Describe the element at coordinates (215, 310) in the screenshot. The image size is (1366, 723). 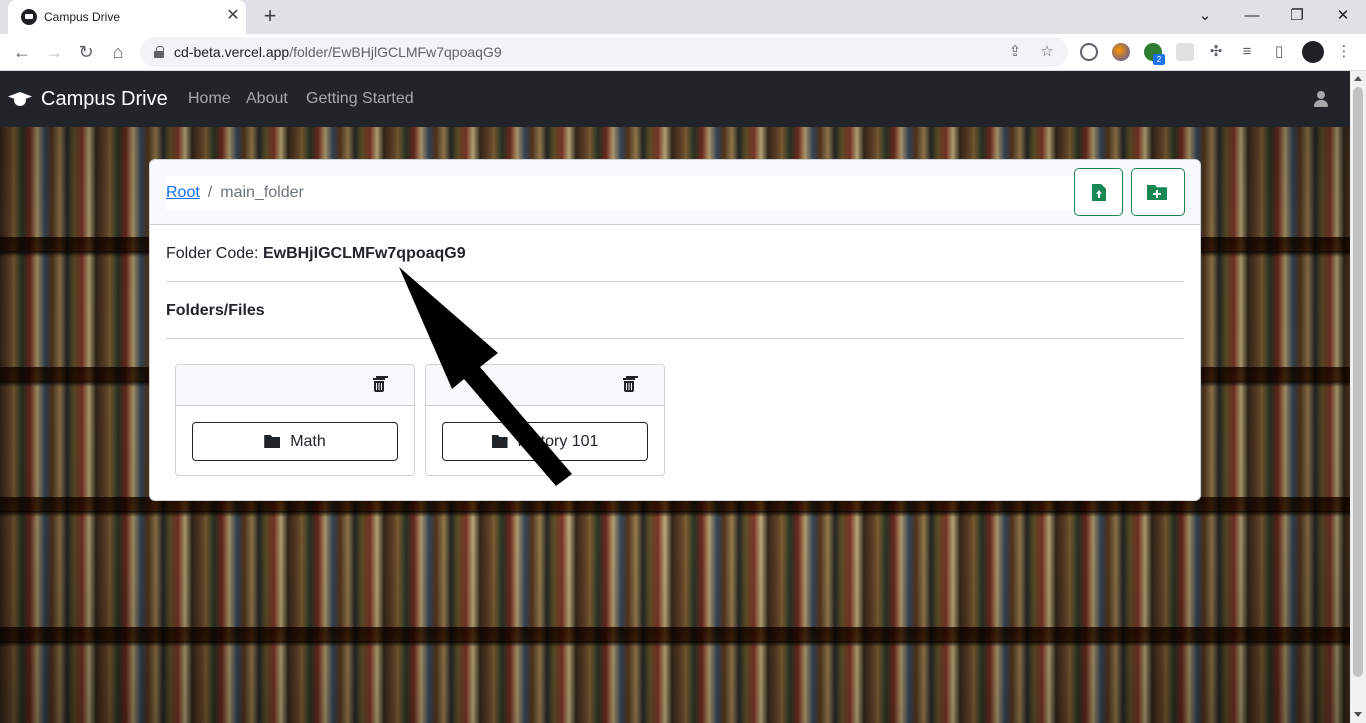
I see `section-title: Folders/Files` at that location.